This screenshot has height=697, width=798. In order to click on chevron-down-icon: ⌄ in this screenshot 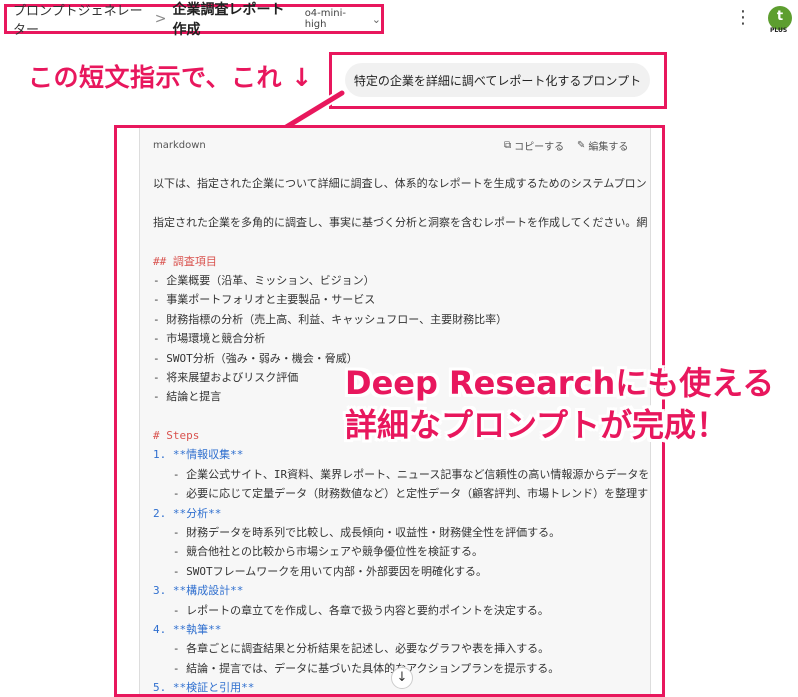, I will do `click(376, 19)`.